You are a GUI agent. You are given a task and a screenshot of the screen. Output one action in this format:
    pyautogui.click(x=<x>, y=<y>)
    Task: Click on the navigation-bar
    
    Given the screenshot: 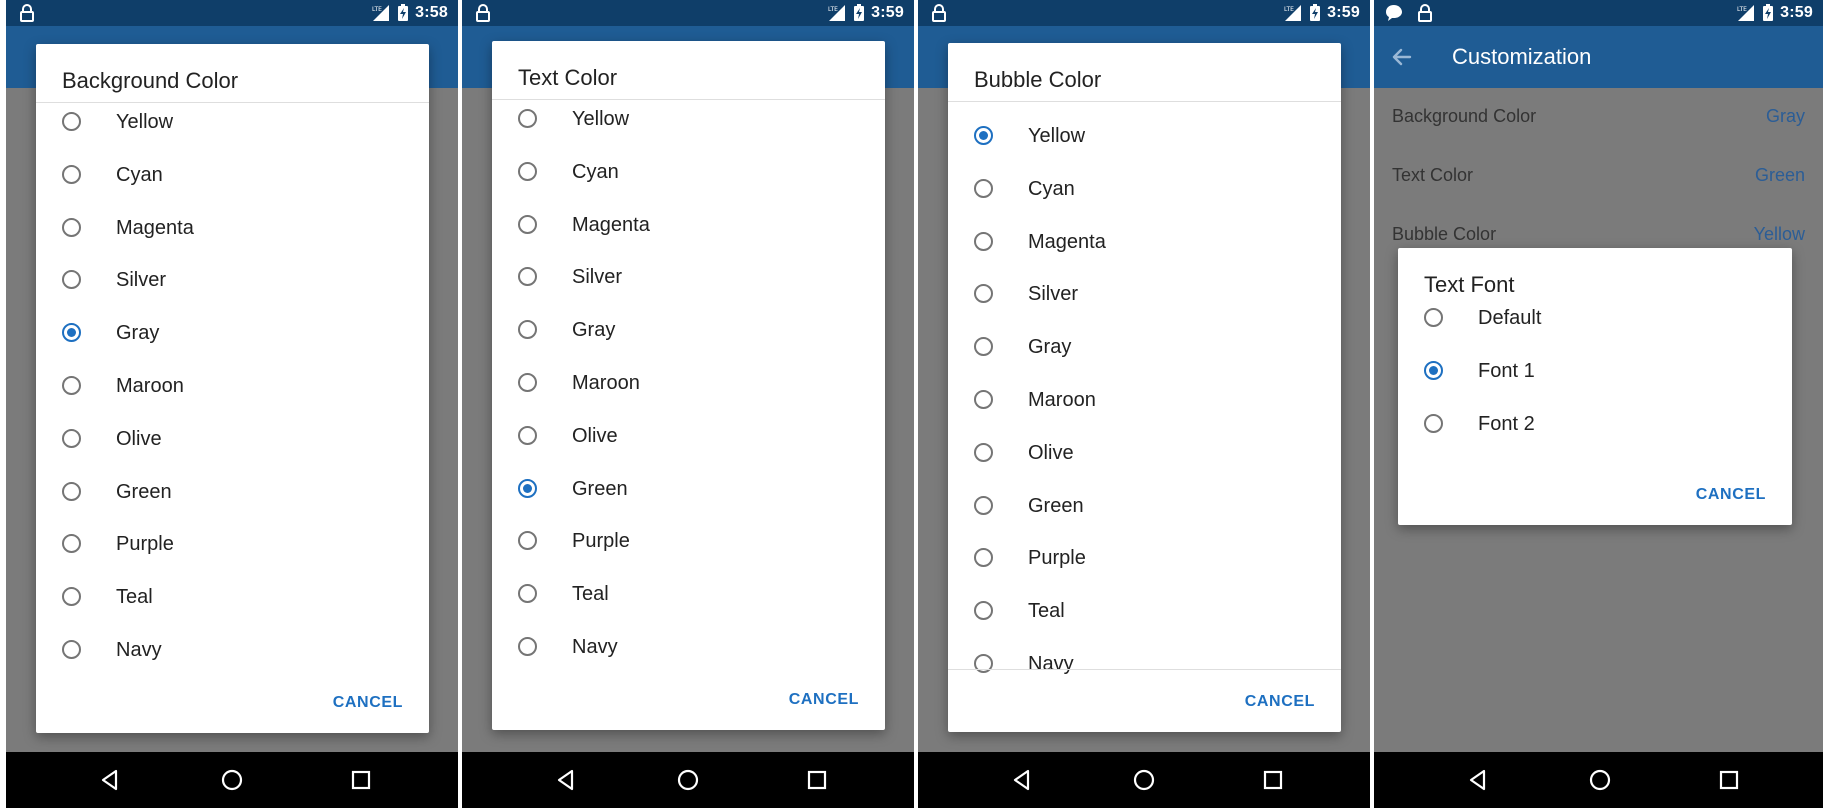 What is the action you would take?
    pyautogui.click(x=1598, y=780)
    